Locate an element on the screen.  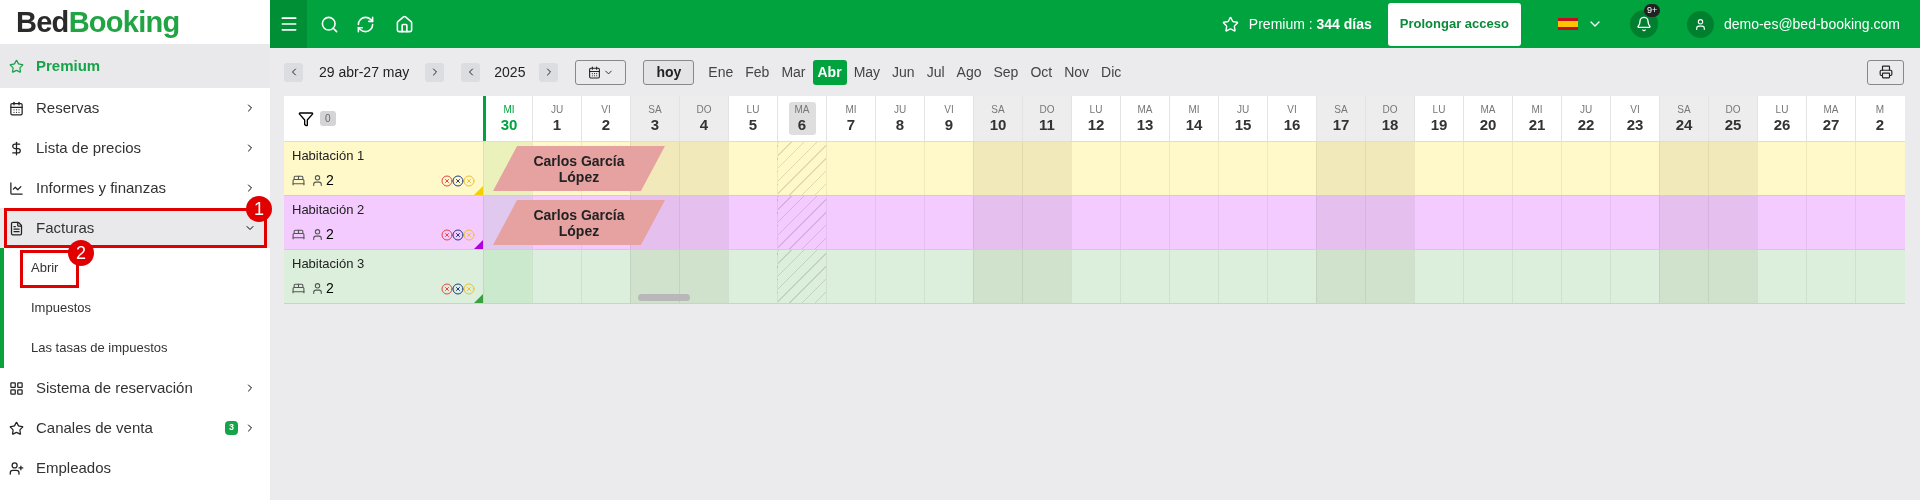
sidebar-item: Empleados is located at coordinates (135, 468).